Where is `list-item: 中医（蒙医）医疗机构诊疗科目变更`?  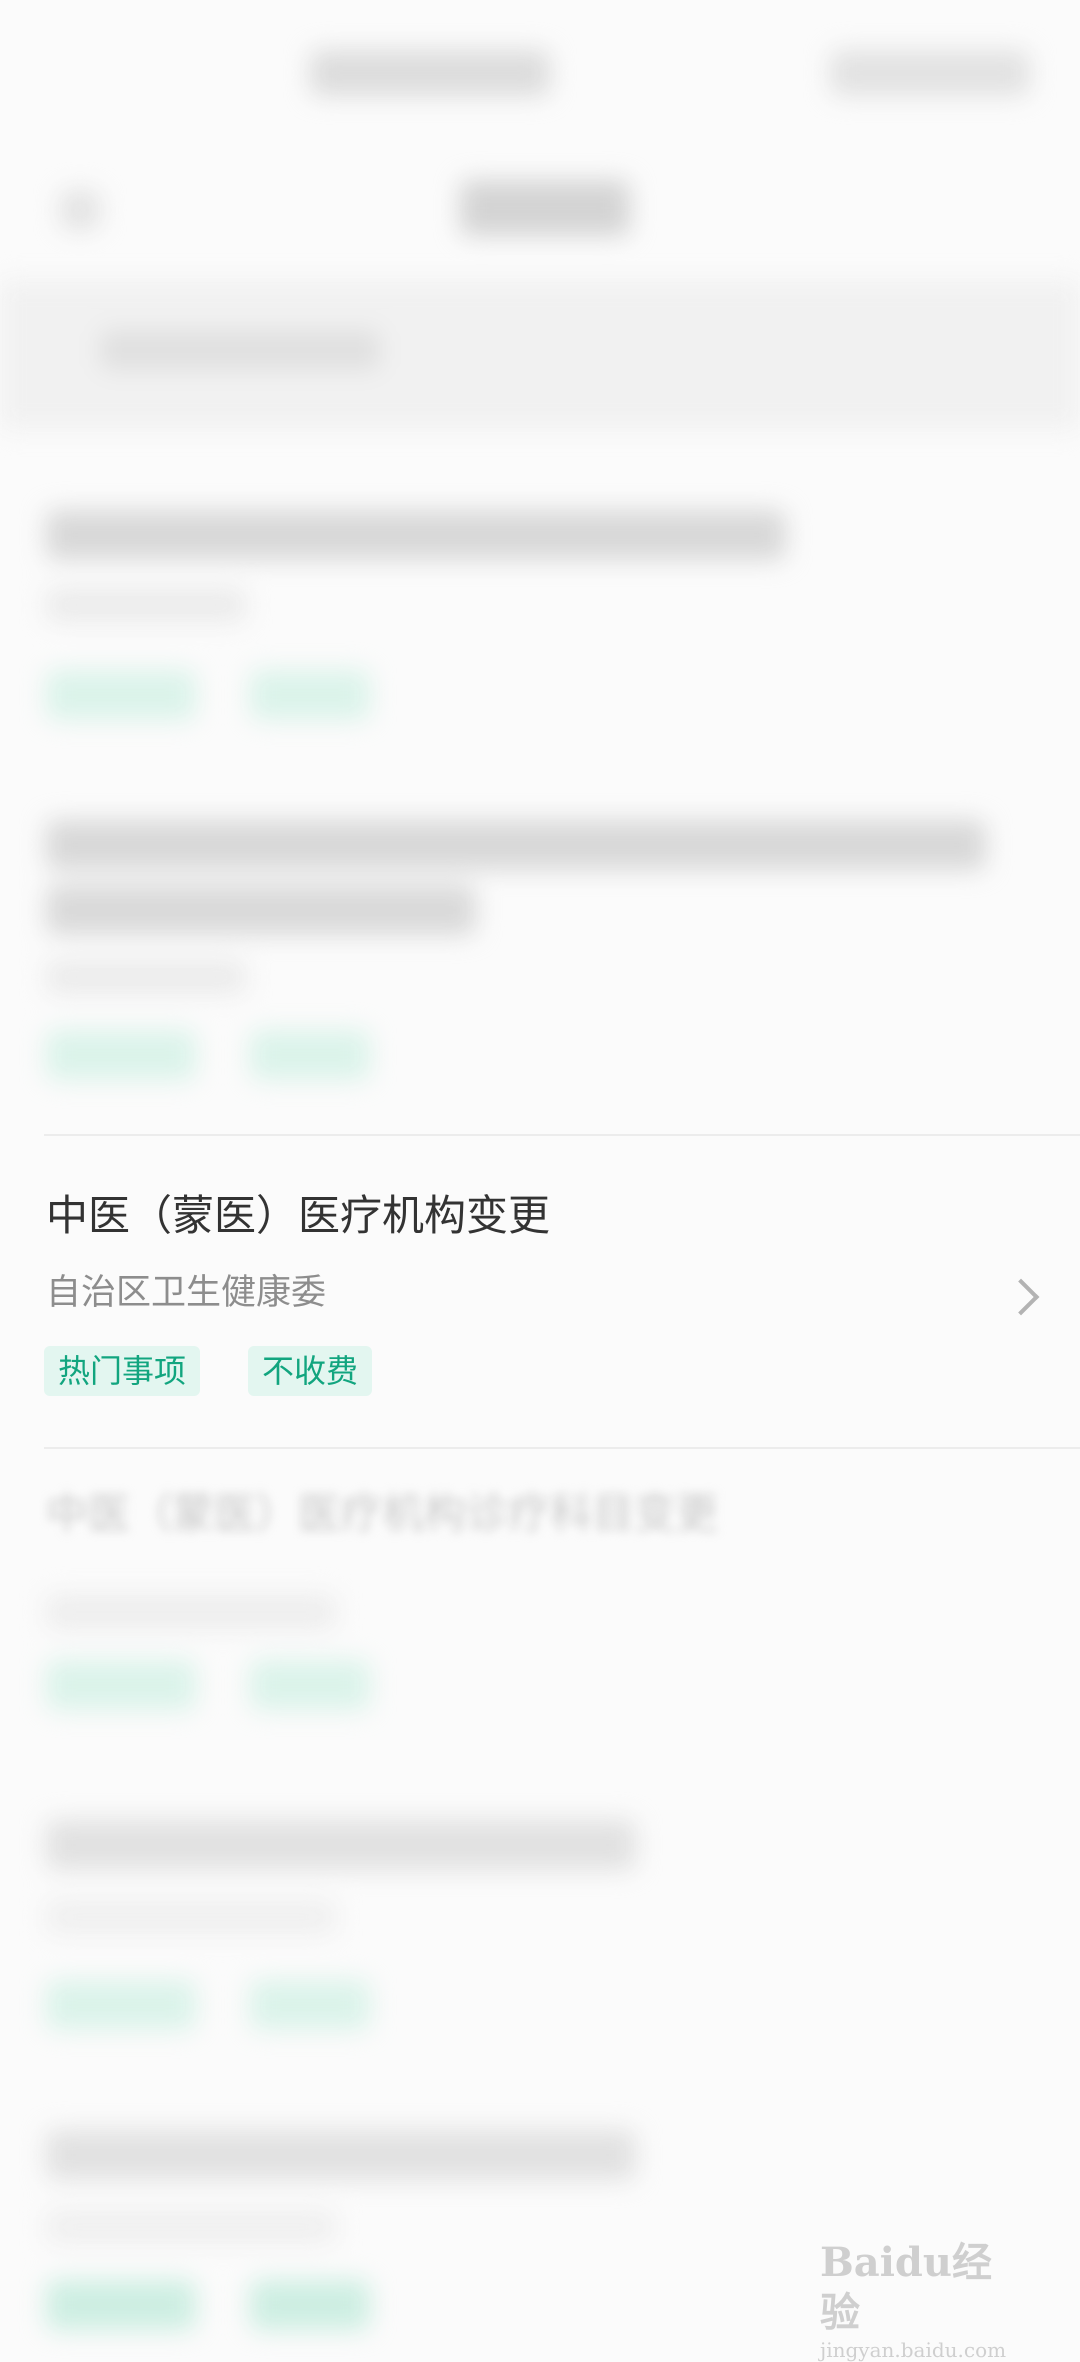 list-item: 中医（蒙医）医疗机构诊疗科目变更 is located at coordinates (540, 1610).